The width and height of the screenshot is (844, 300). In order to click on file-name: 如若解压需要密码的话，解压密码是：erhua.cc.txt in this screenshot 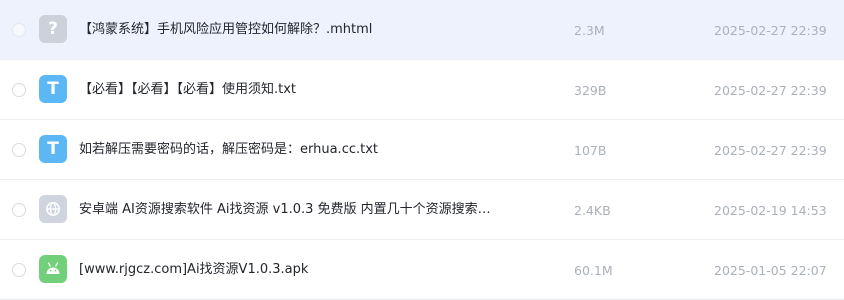, I will do `click(314, 150)`.